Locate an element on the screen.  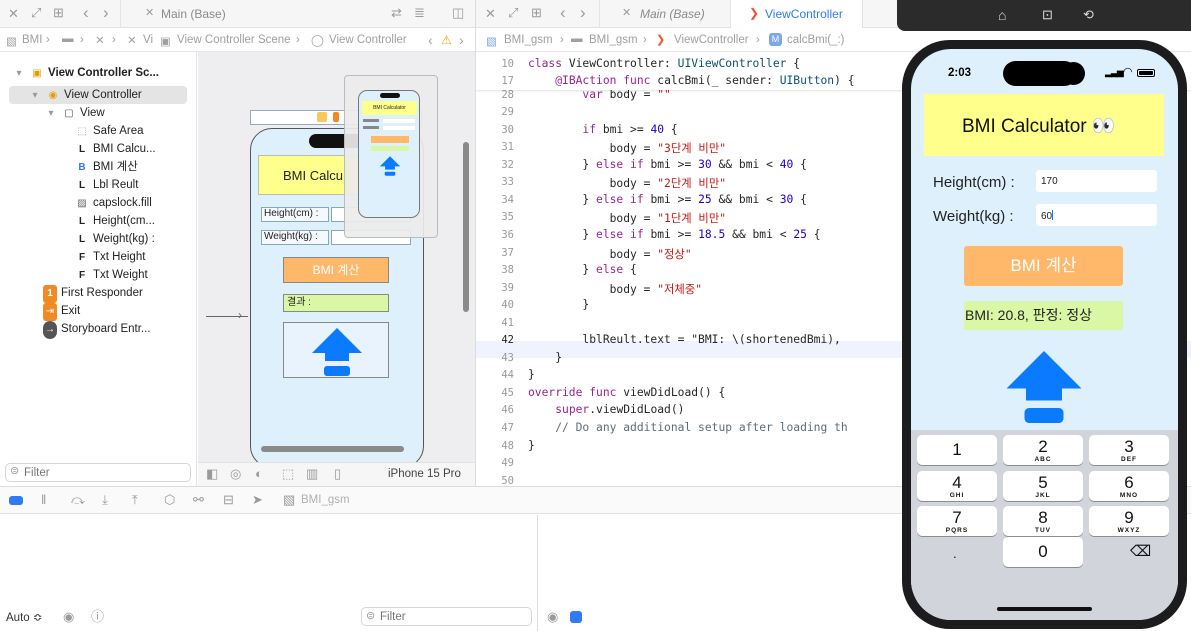
orientation-icon: ⬚ is located at coordinates (288, 473).